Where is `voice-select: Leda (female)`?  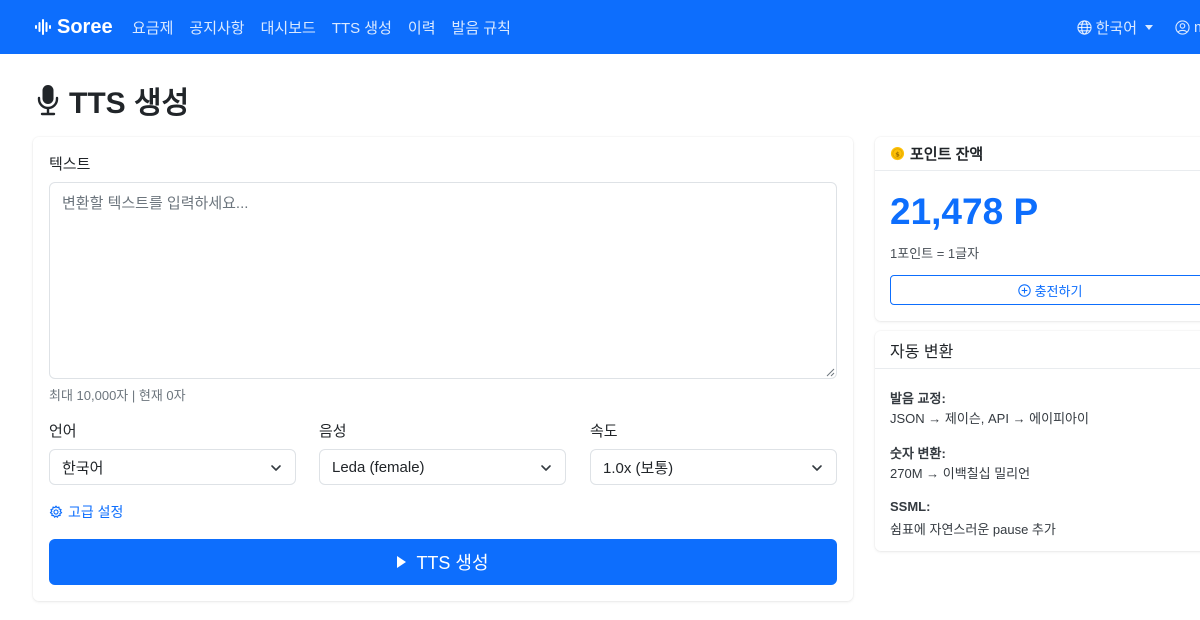 voice-select: Leda (female) is located at coordinates (442, 467).